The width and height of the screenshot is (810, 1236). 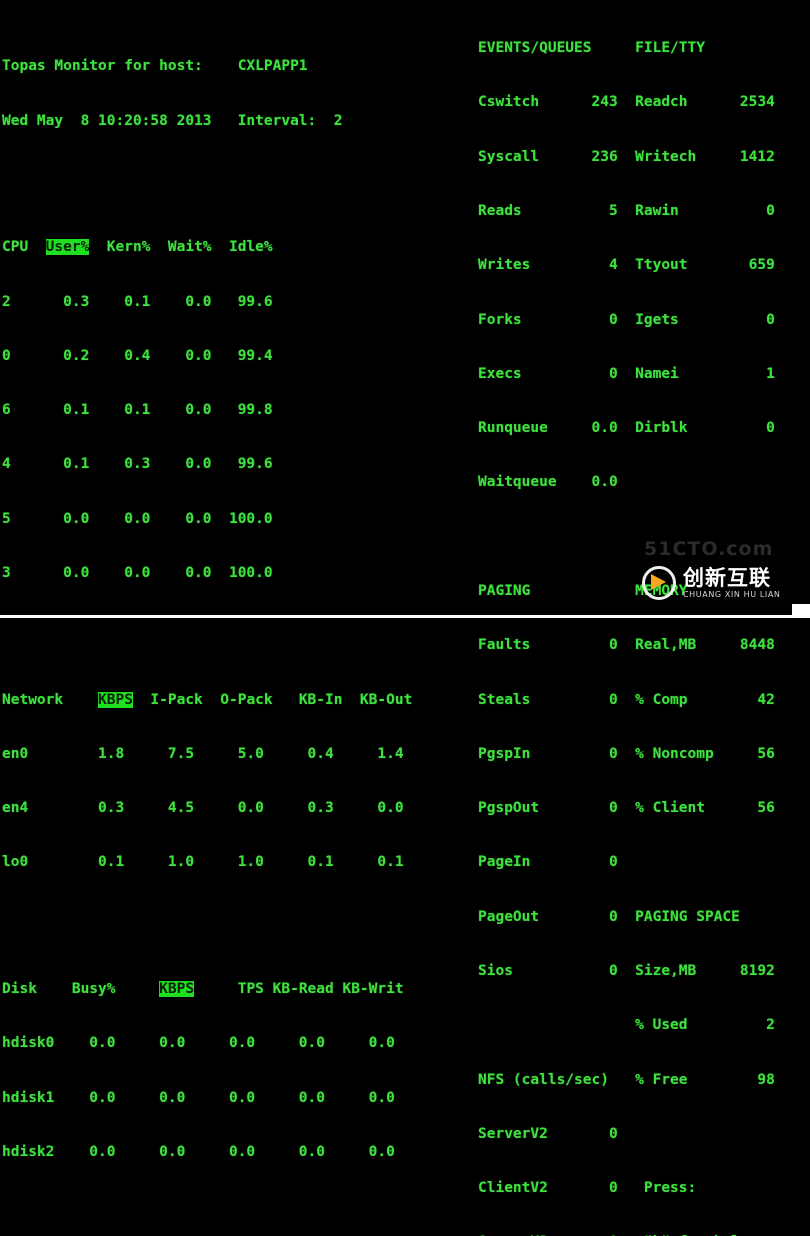 I want to click on disk-header-pre: Disk Busy%, so click(x=81, y=989).